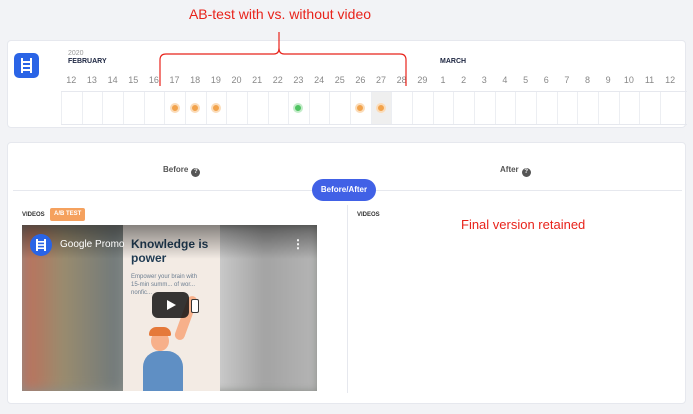 The width and height of the screenshot is (693, 414). What do you see at coordinates (87, 61) in the screenshot?
I see `month-february: FEBRUARY` at bounding box center [87, 61].